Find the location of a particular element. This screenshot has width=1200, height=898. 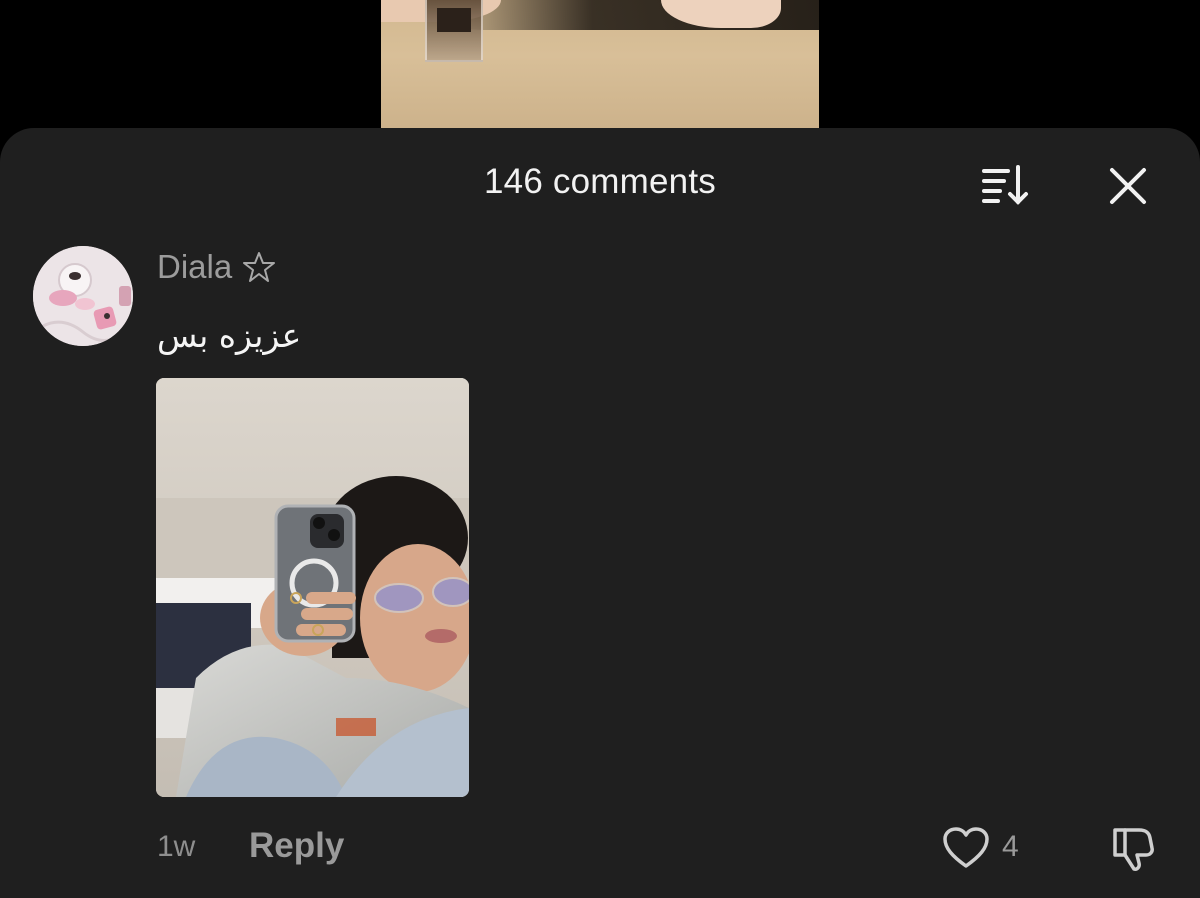

sort-icon is located at coordinates (1005, 185).